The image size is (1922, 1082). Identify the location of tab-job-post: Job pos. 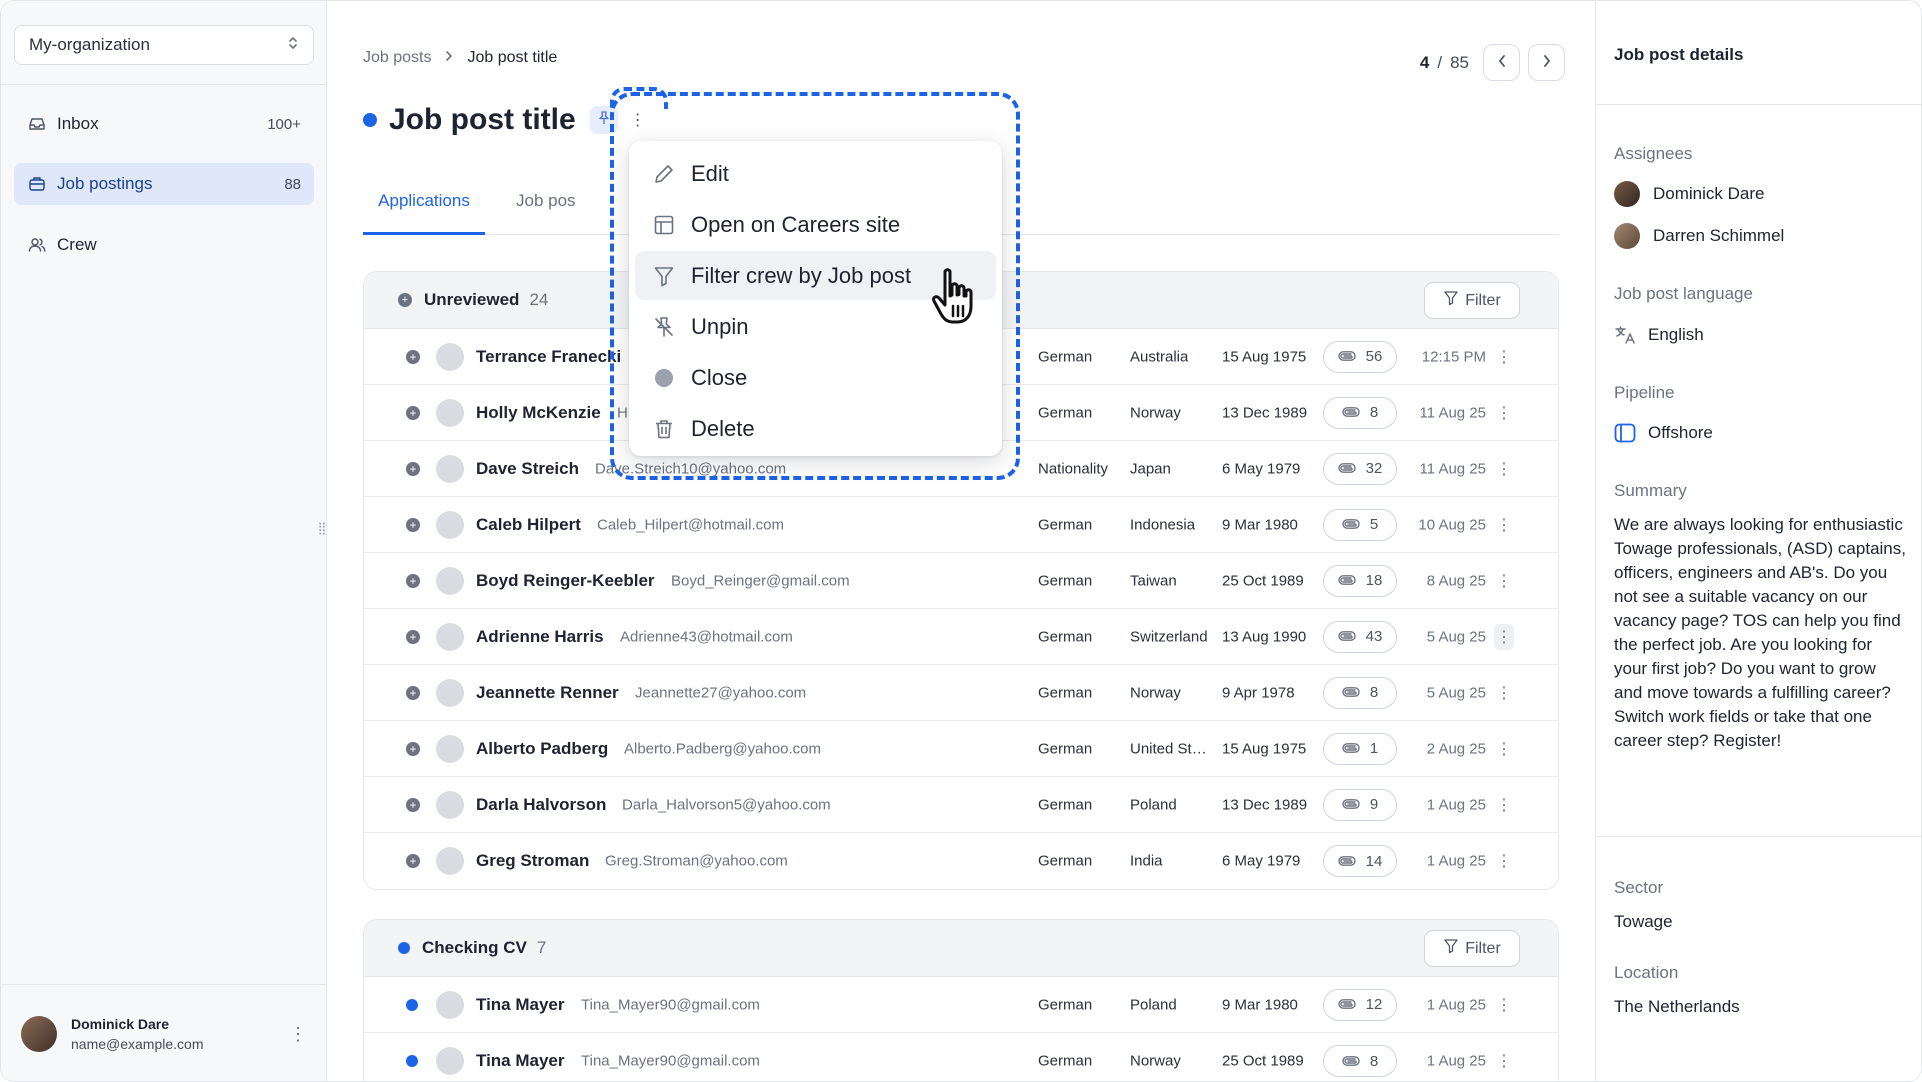
(546, 211).